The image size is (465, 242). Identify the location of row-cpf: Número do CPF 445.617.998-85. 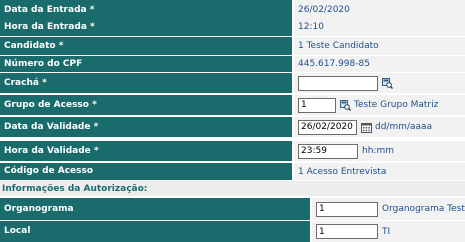
(232, 64).